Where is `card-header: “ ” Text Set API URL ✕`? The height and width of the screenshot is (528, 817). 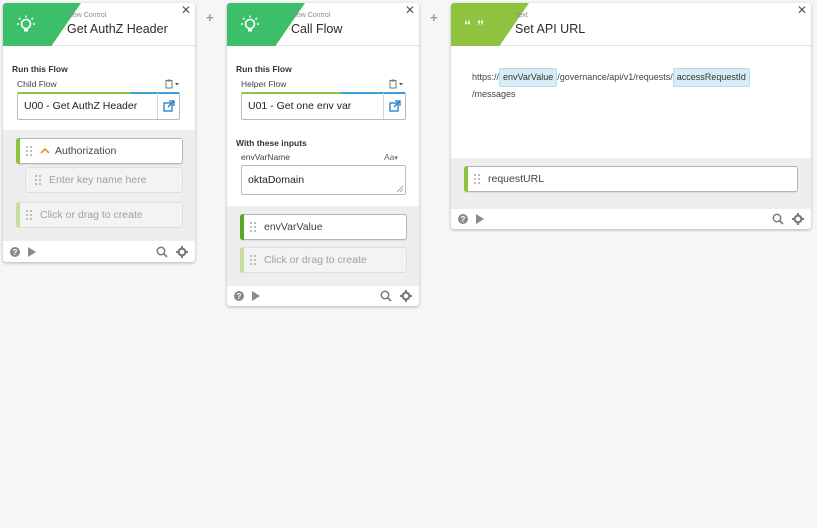
card-header: “ ” Text Set API URL ✕ is located at coordinates (631, 24).